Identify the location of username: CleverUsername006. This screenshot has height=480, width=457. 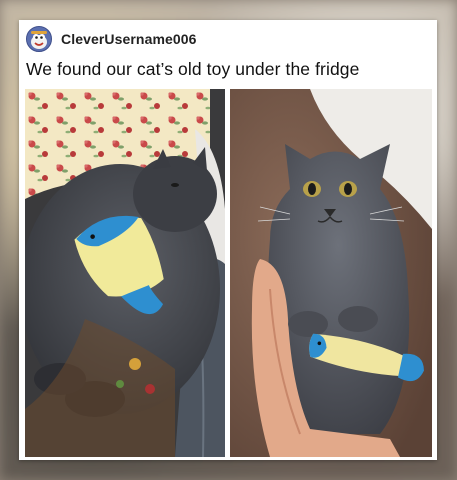
(129, 39).